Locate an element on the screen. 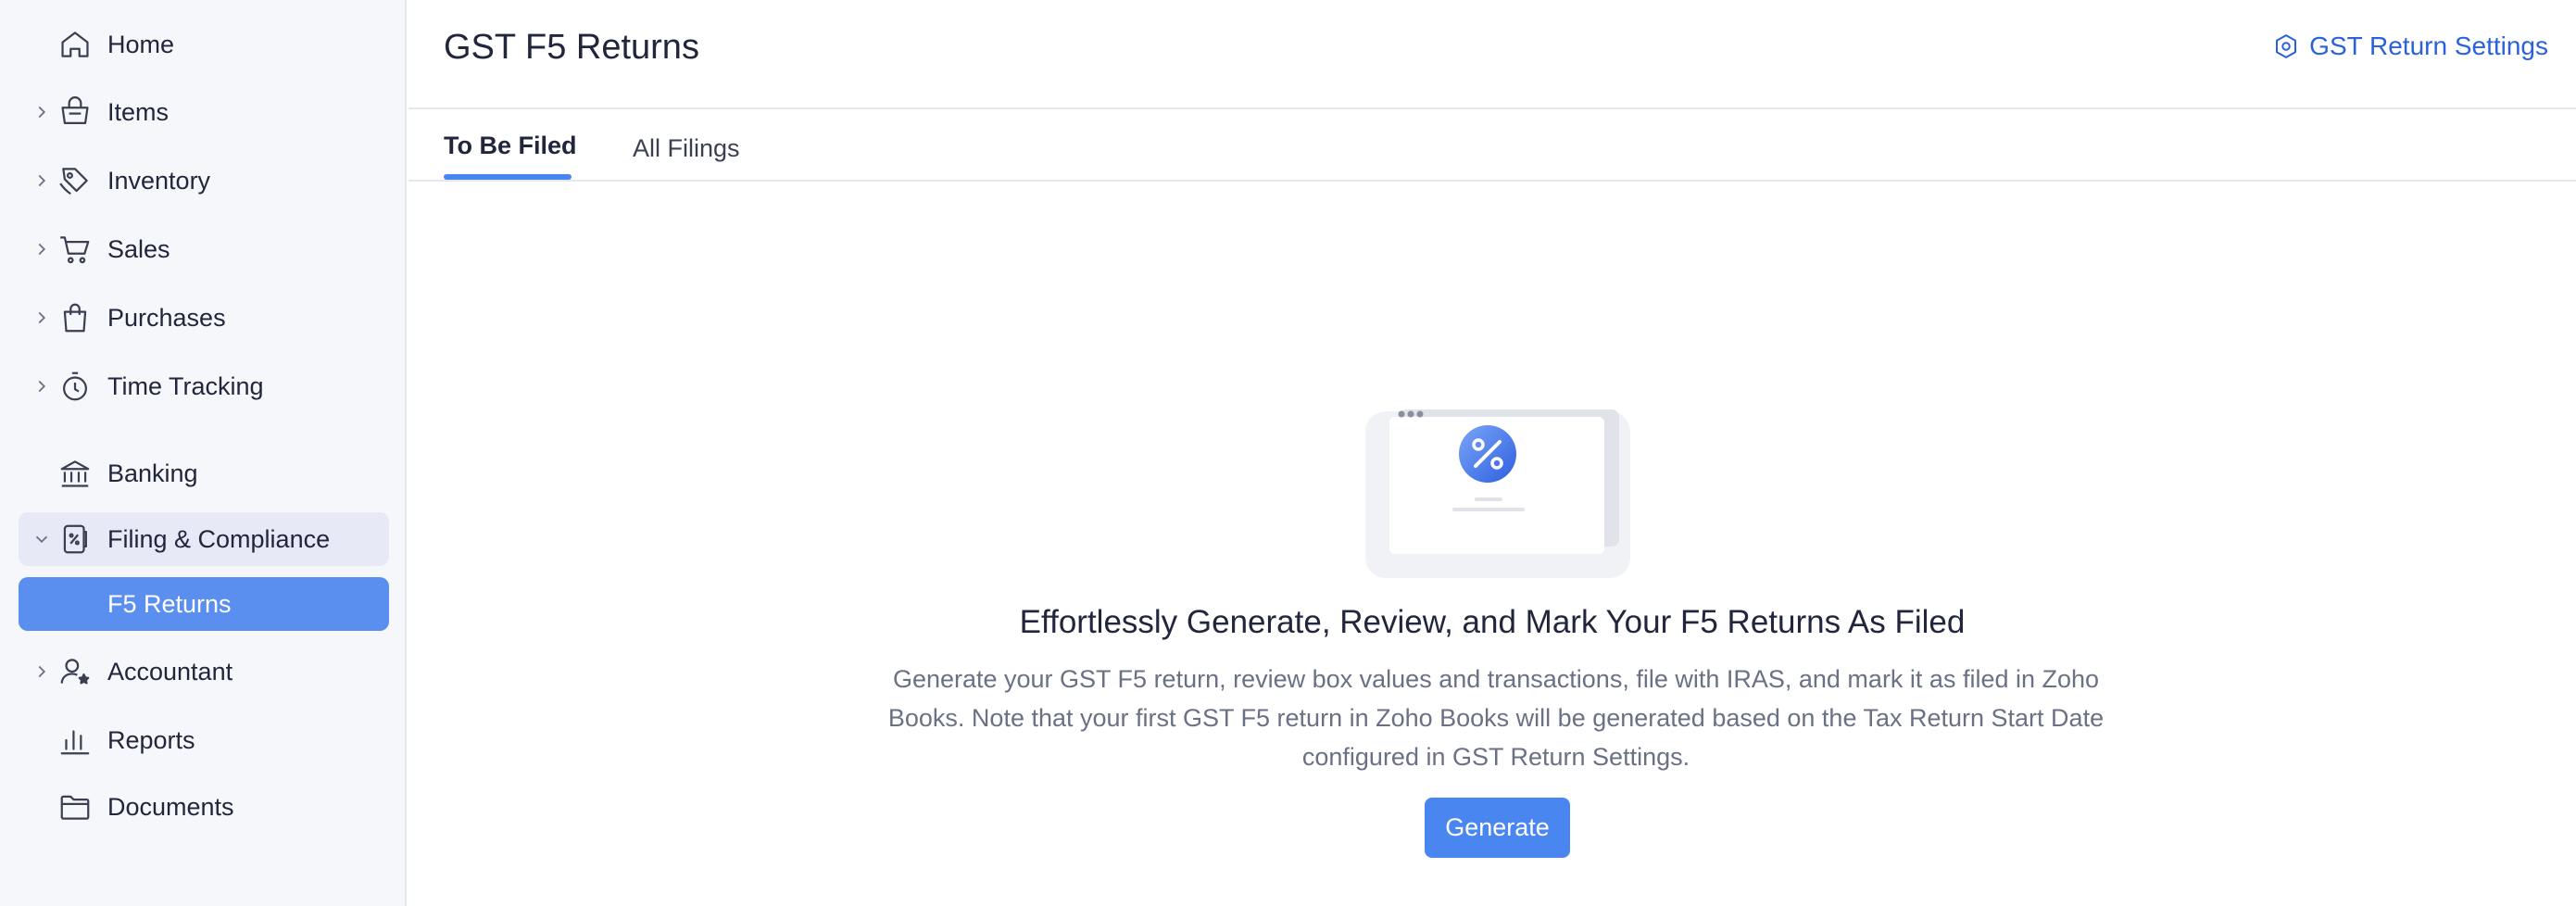  sidebar-item-label: F5 Returns is located at coordinates (169, 603).